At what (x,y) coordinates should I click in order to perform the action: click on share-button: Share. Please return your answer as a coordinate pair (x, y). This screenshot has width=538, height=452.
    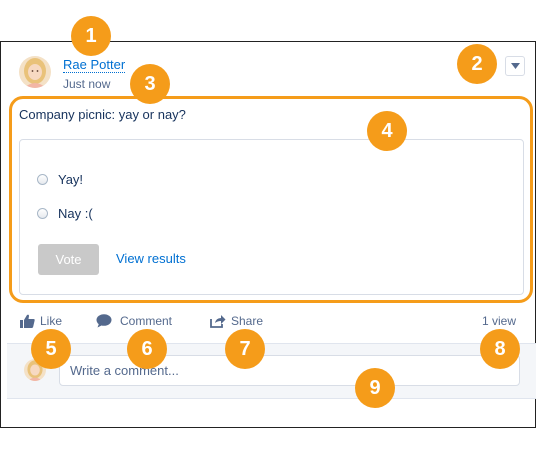
    Looking at the image, I should click on (236, 321).